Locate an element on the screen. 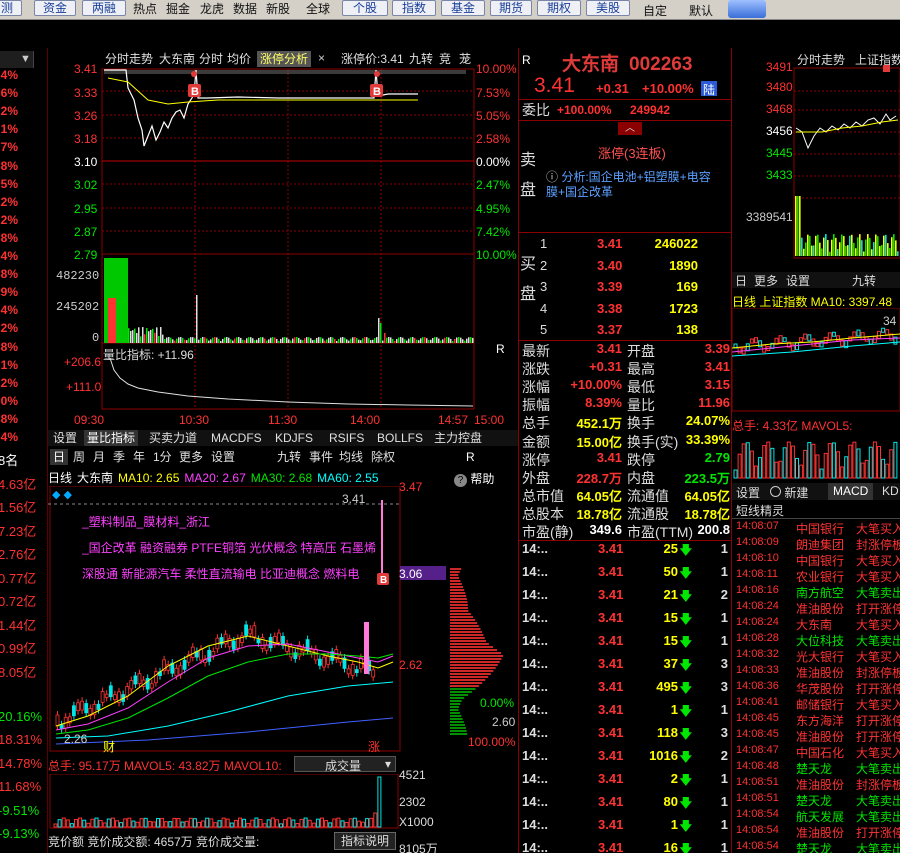  toolbar-button-stock: 个股 is located at coordinates (365, 8).